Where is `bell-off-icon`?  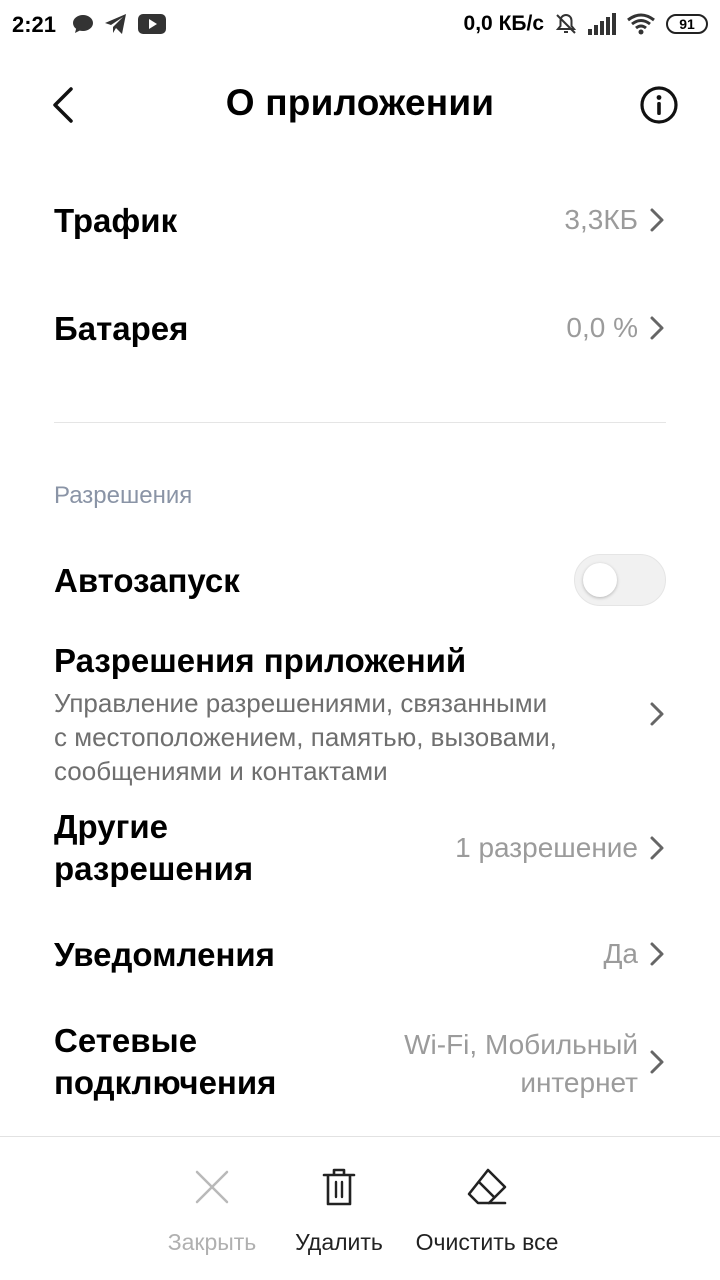
bell-off-icon is located at coordinates (566, 23).